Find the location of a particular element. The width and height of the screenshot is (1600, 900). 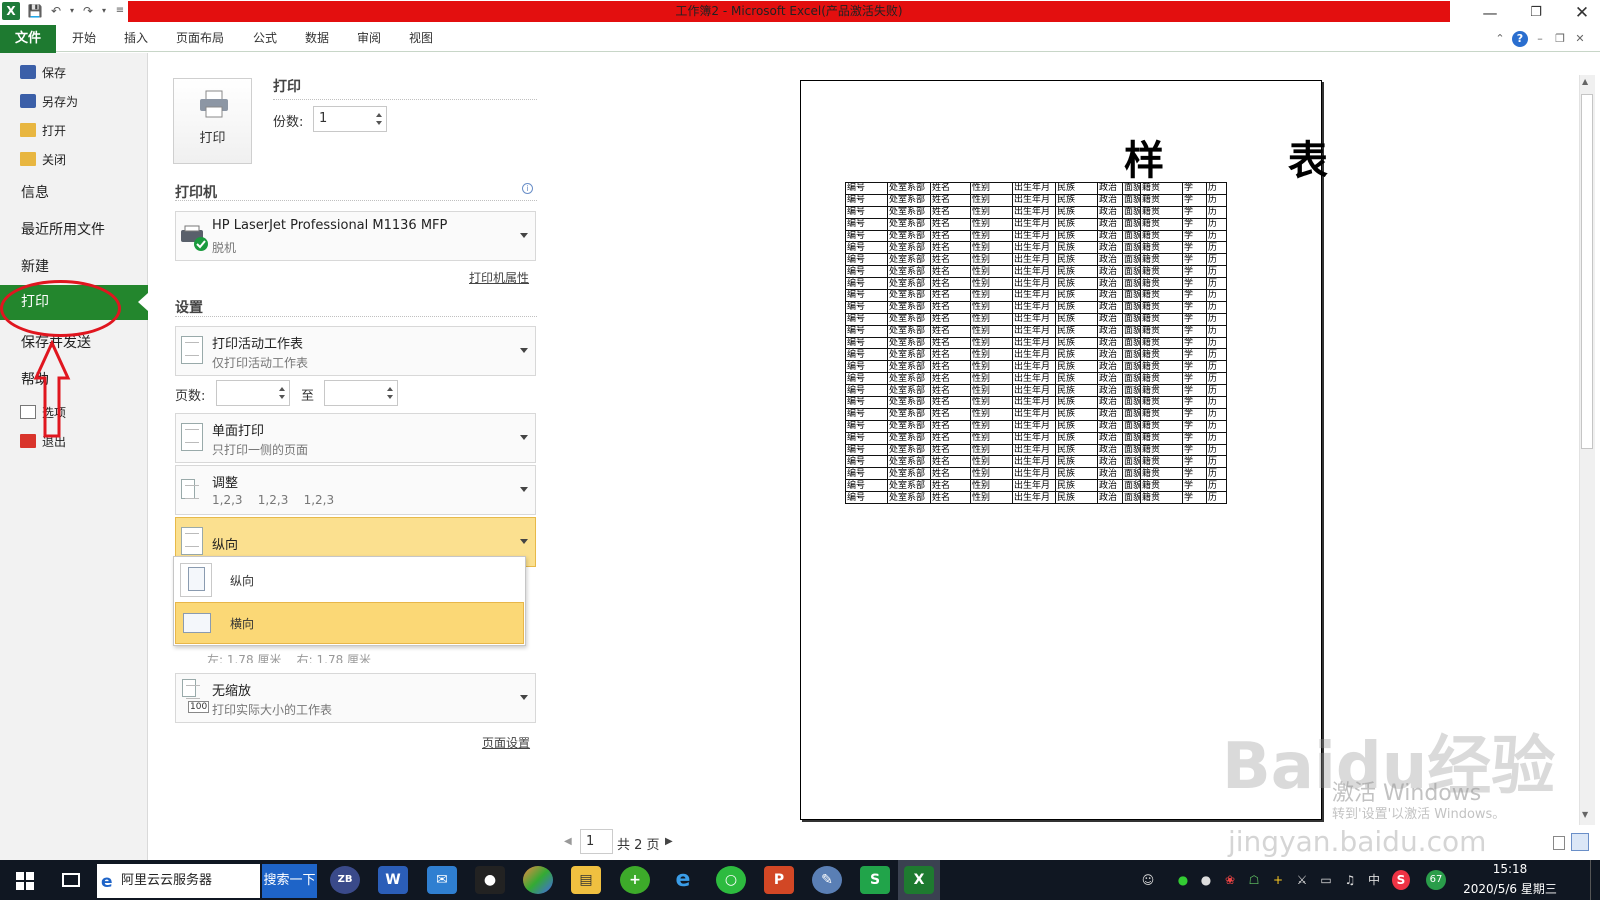

nav-info: 信息 is located at coordinates (35, 193).